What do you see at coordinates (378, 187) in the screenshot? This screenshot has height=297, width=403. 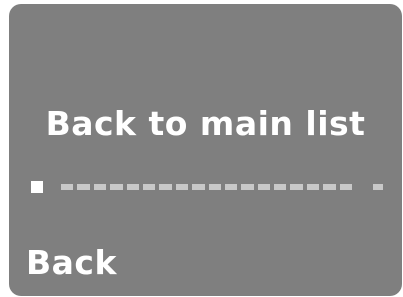 I see `position-track-end` at bounding box center [378, 187].